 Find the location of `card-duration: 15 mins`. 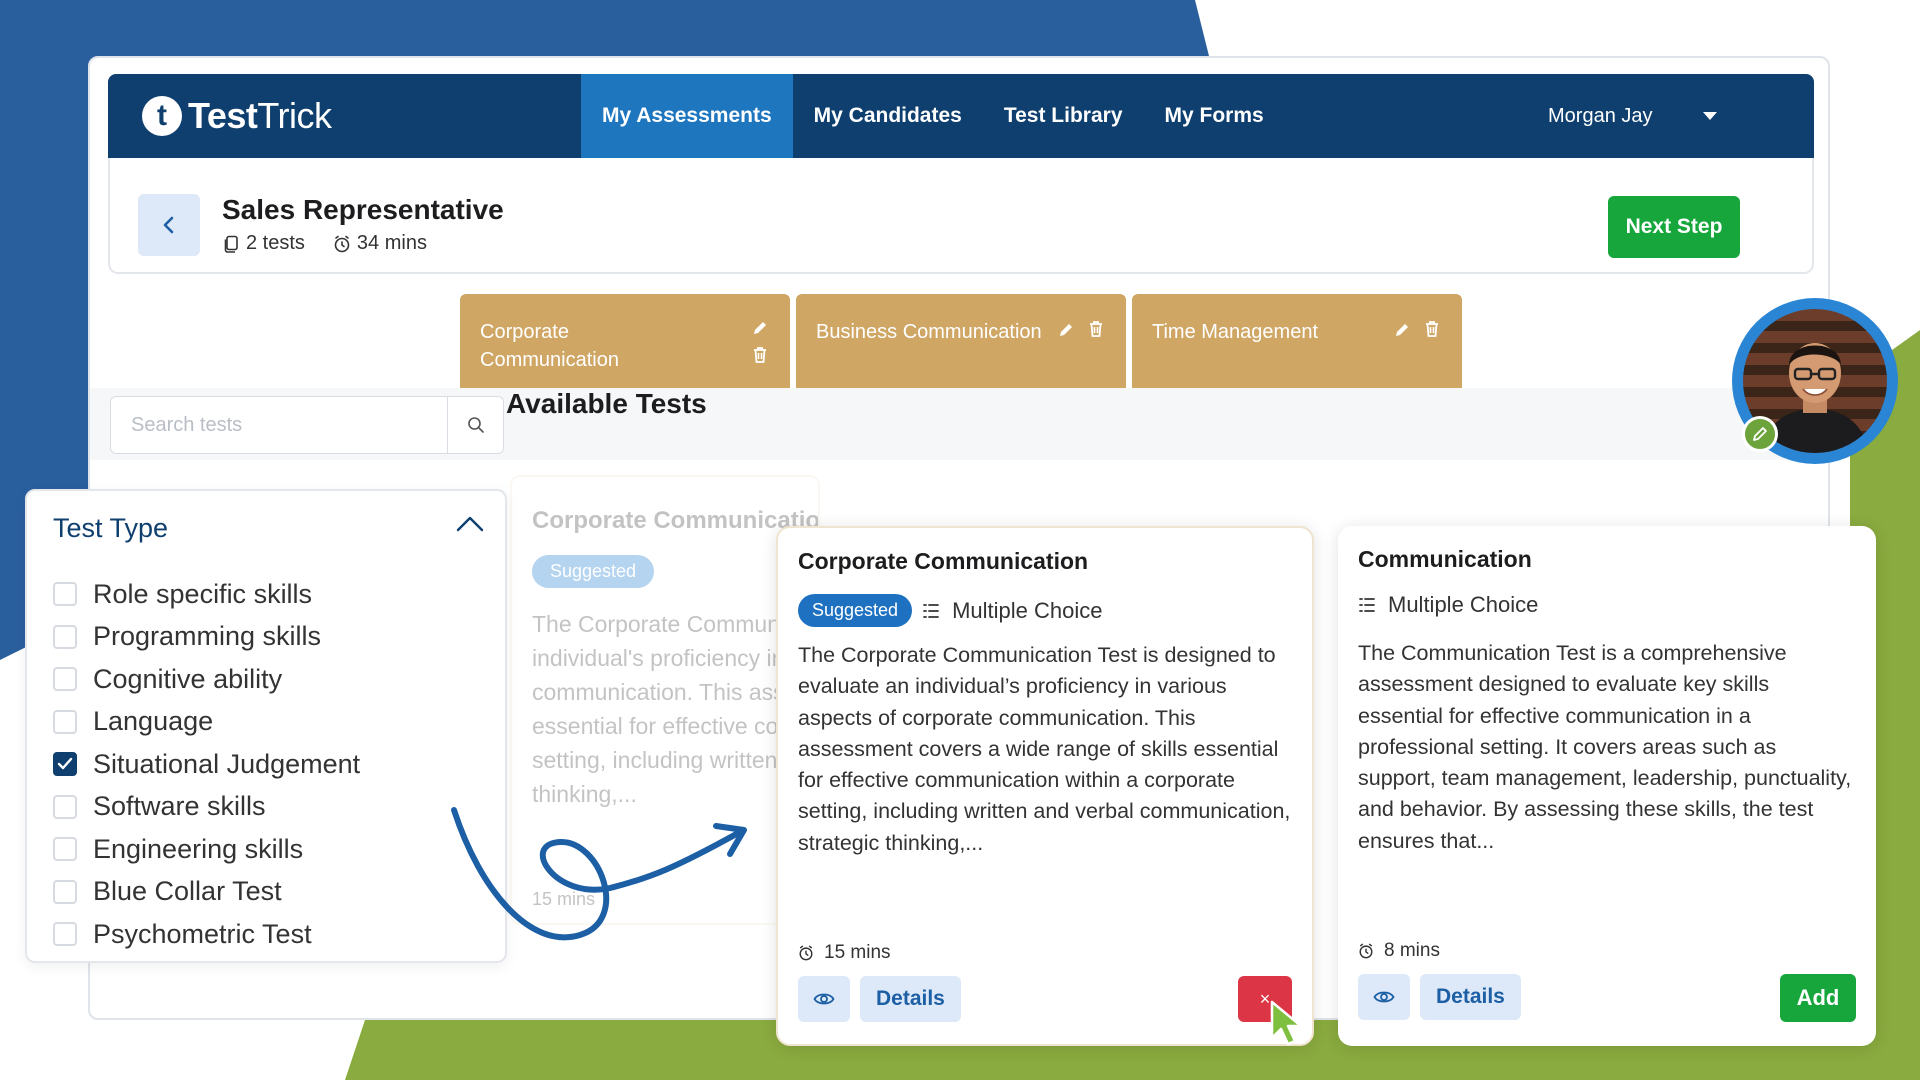

card-duration: 15 mins is located at coordinates (844, 953).